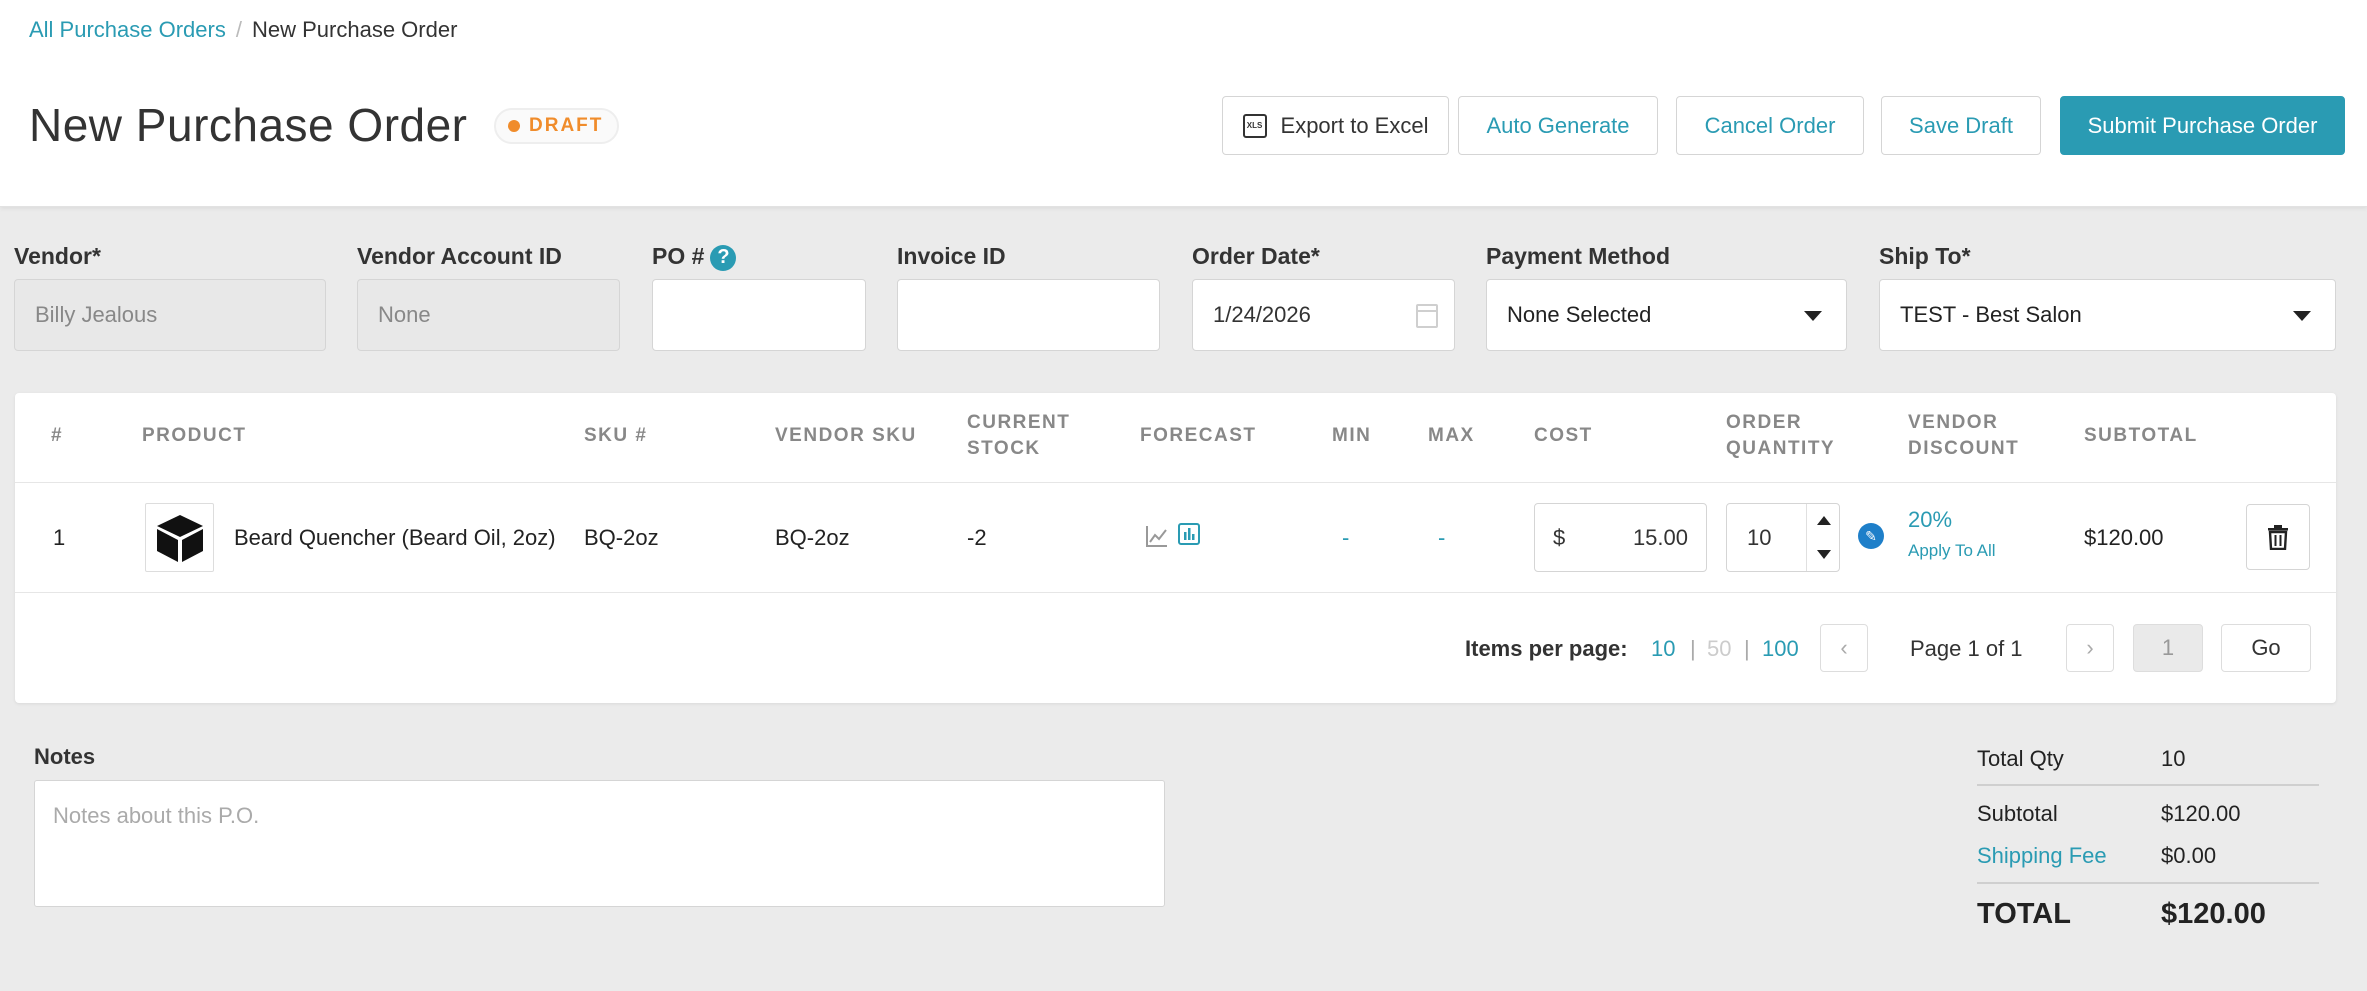 The image size is (2367, 991). I want to click on quantity-stepper: 10, so click(1783, 537).